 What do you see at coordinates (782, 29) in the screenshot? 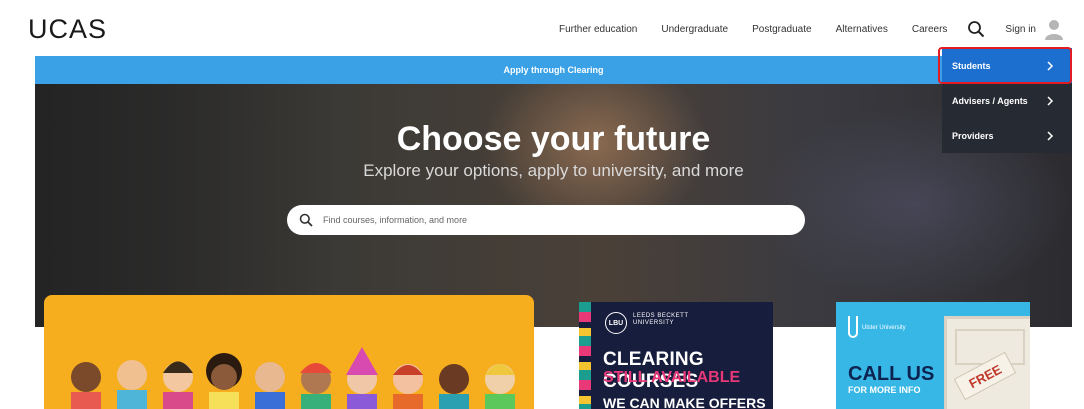
I see `nav-postgraduate: Postgraduate` at bounding box center [782, 29].